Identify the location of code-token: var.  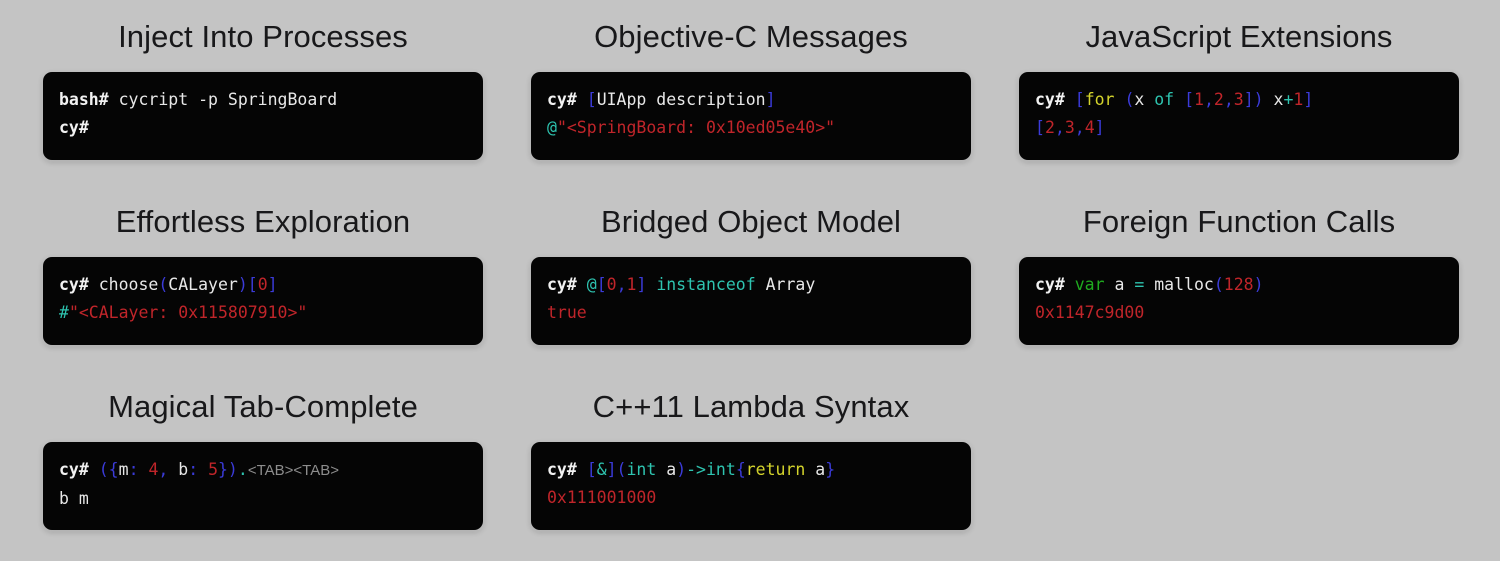
(1089, 284).